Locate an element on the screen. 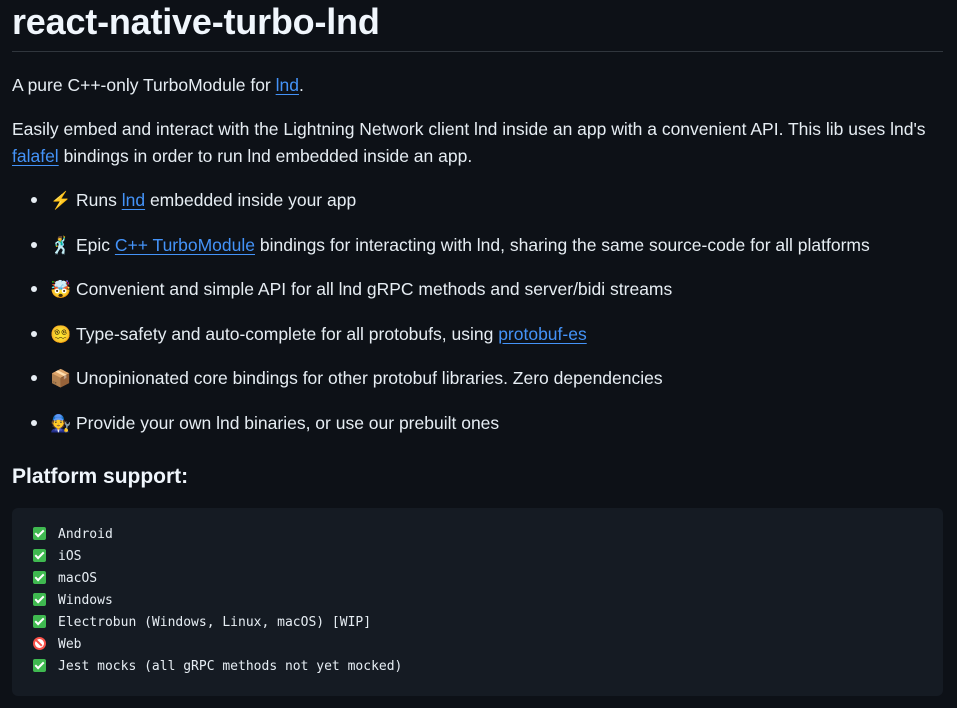 The image size is (957, 708). turbomodule-link: C++ TurboModule is located at coordinates (185, 245).